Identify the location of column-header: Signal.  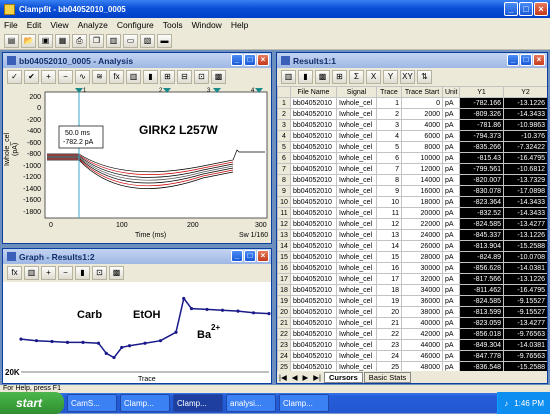
(356, 92).